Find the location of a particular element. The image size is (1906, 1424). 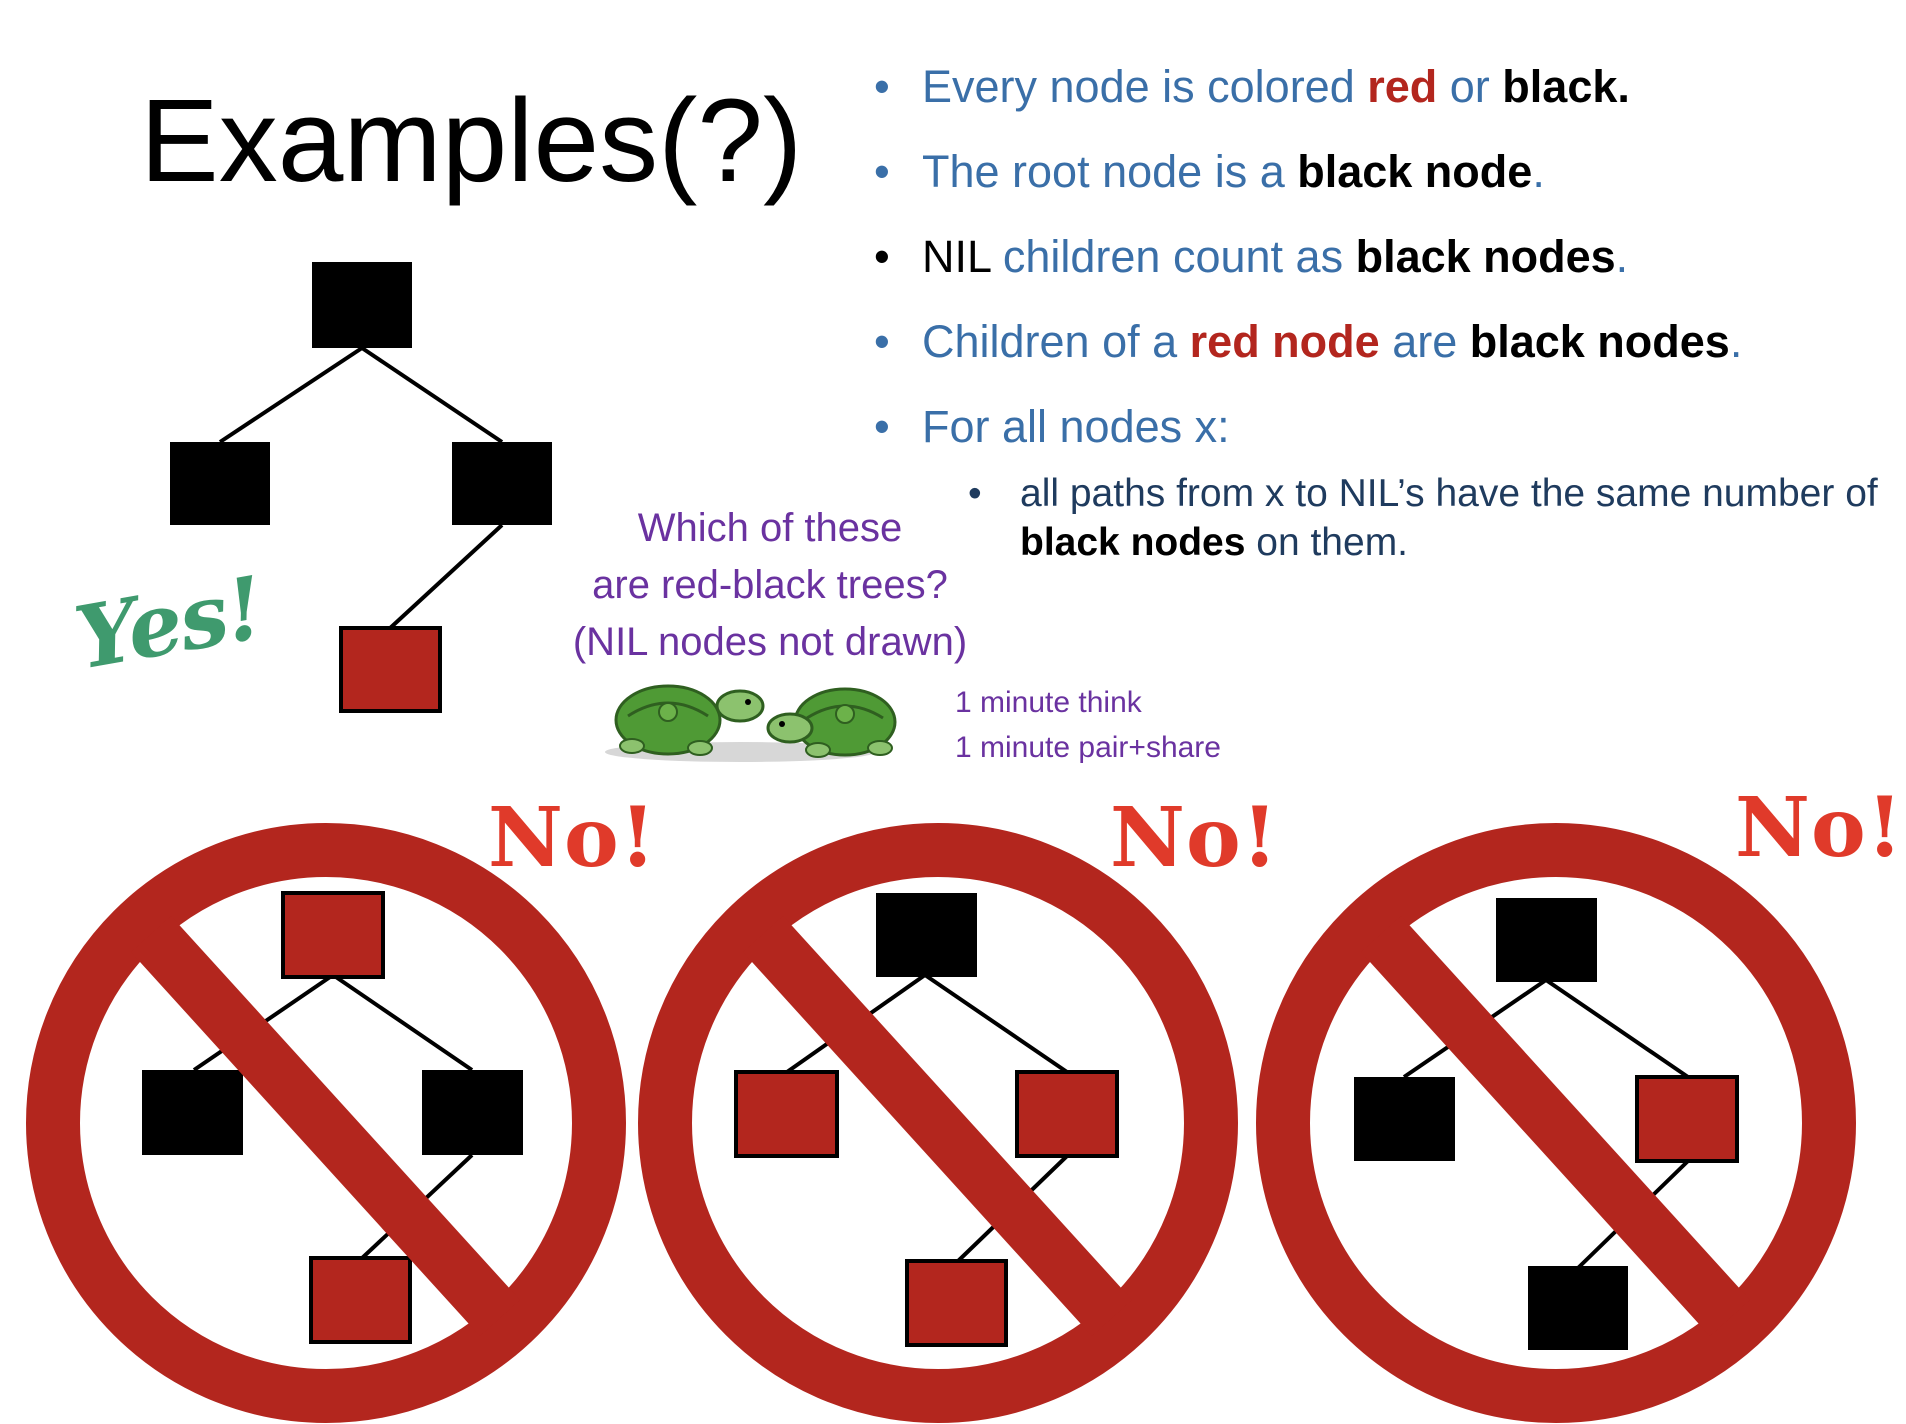

two-turtles-icon is located at coordinates (751, 723).